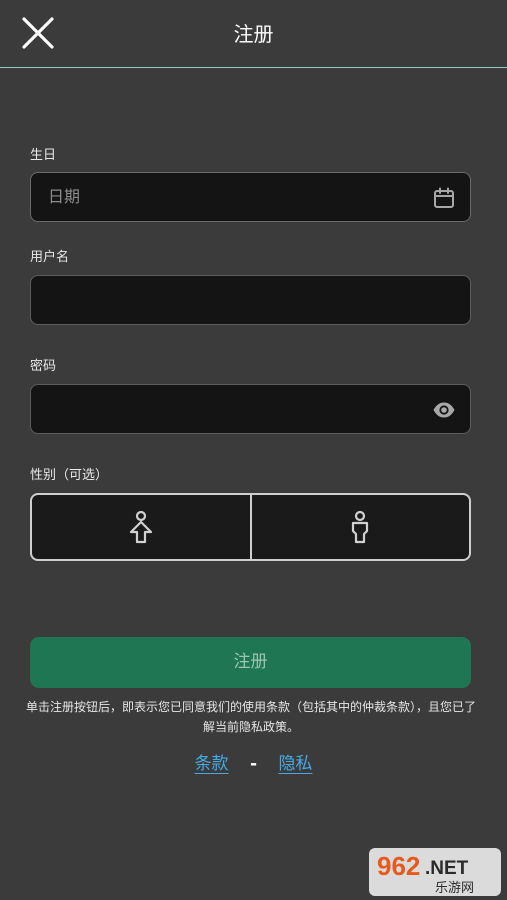 This screenshot has width=507, height=900. What do you see at coordinates (50, 257) in the screenshot?
I see `username-label: 用户名` at bounding box center [50, 257].